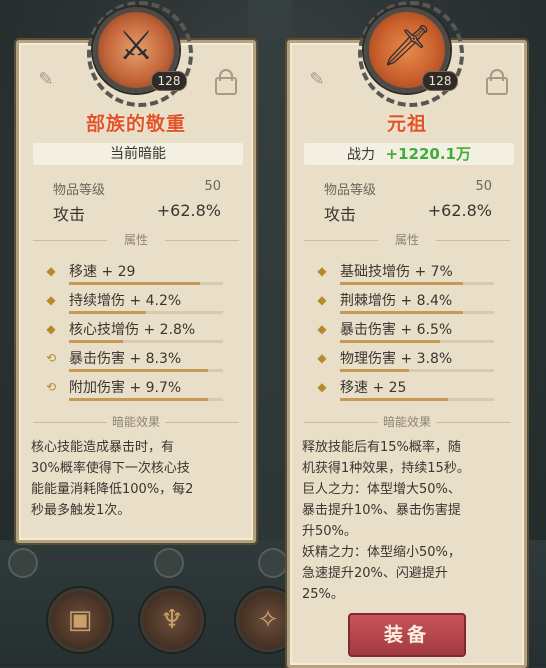  What do you see at coordinates (350, 190) in the screenshot?
I see `item-level-label: 物品等级` at bounding box center [350, 190].